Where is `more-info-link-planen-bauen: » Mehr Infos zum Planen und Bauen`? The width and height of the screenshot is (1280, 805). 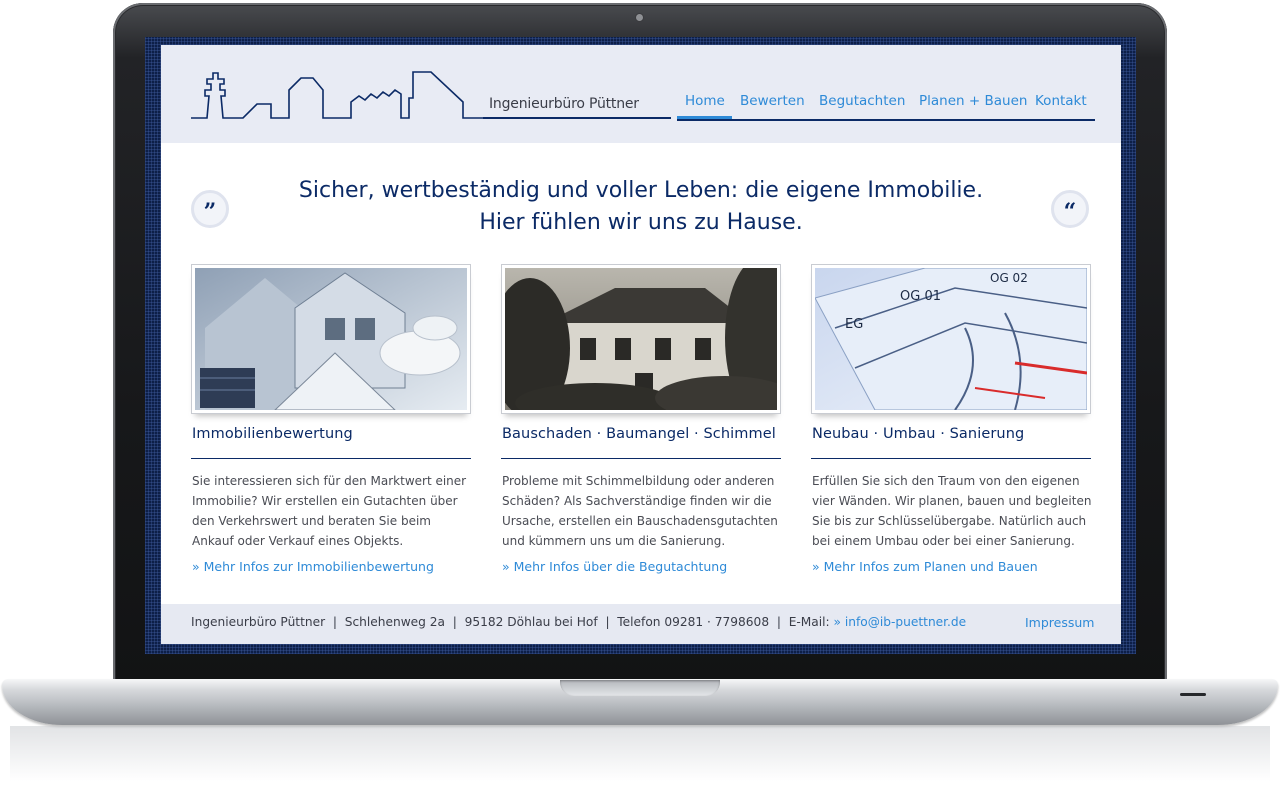
more-info-link-planen-bauen: » Mehr Infos zum Planen und Bauen is located at coordinates (925, 566).